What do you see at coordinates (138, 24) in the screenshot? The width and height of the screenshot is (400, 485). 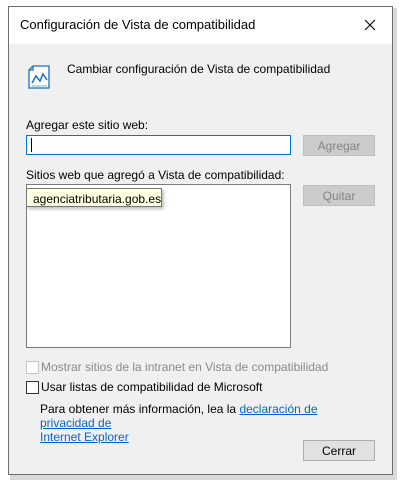 I see `dialog-title: Configuración de Vista de compatibilidad` at bounding box center [138, 24].